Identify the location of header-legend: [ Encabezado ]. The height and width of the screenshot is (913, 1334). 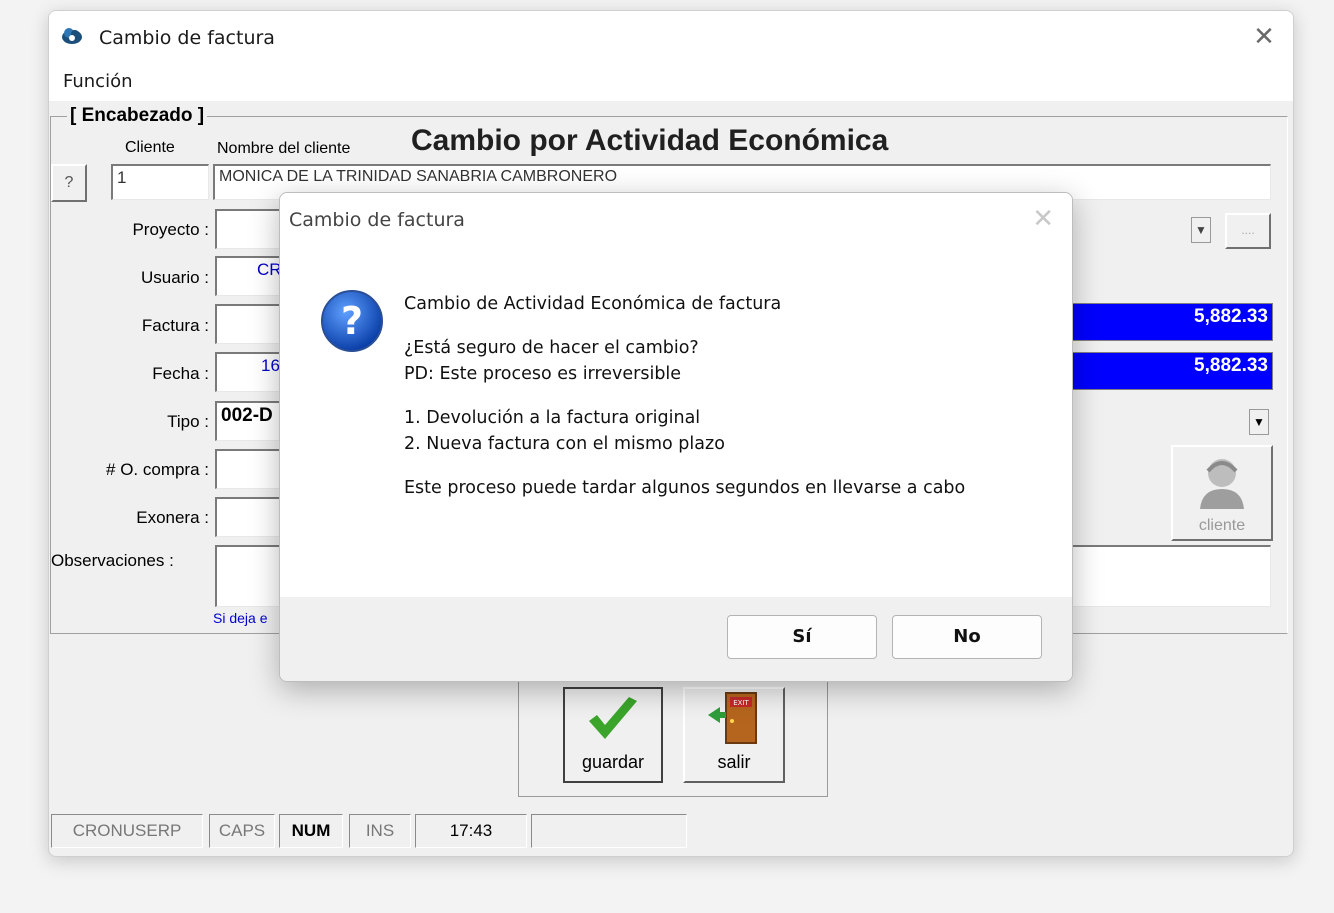
(137, 116).